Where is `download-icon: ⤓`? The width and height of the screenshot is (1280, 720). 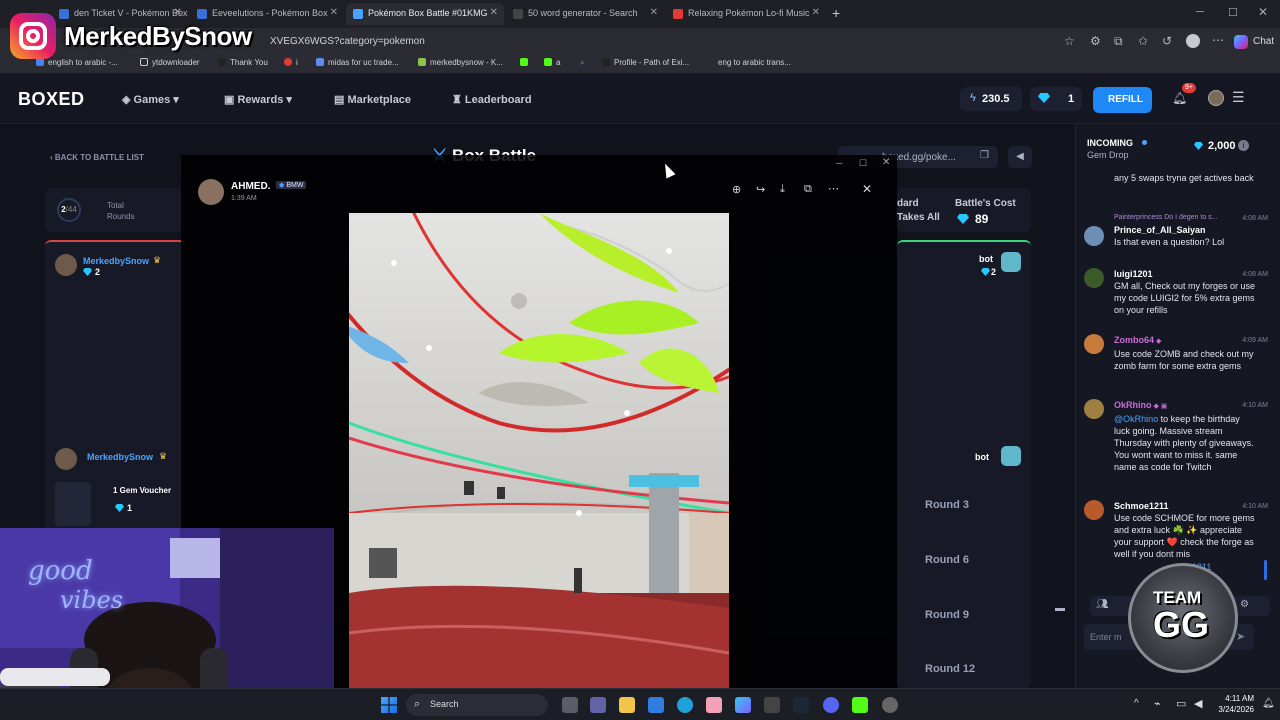 download-icon: ⤓ is located at coordinates (782, 189).